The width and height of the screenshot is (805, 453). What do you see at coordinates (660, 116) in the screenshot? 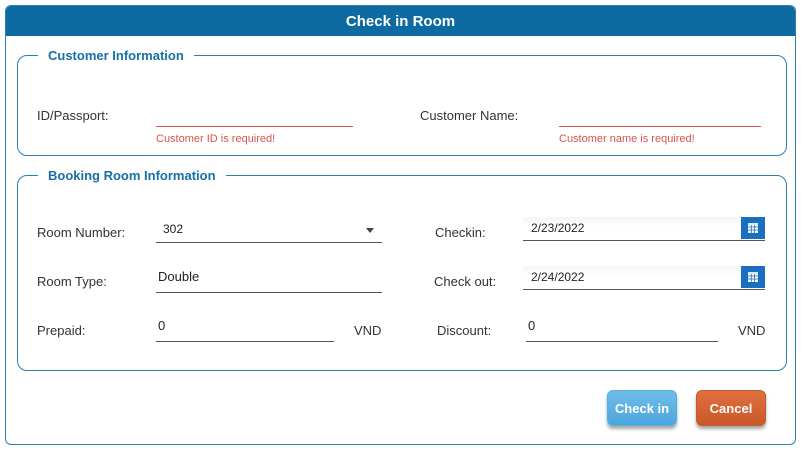
I see `customer-name-input` at bounding box center [660, 116].